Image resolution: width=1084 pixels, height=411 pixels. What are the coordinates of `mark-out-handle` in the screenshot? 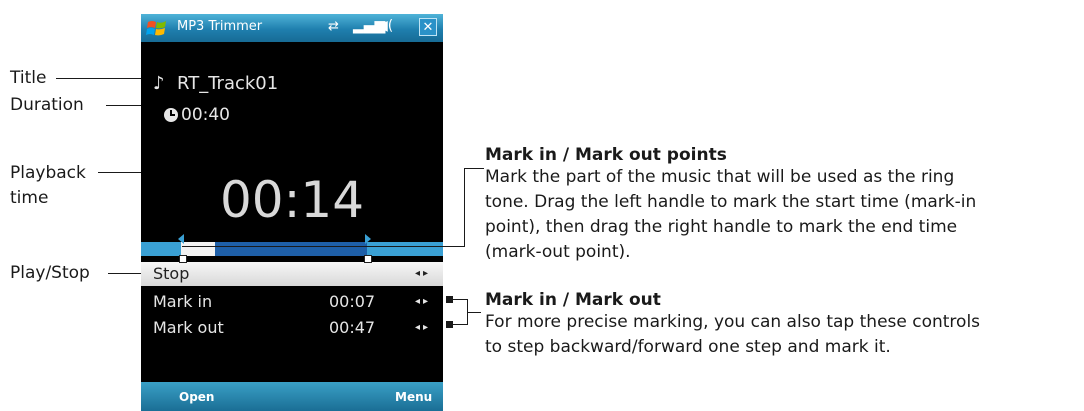 It's located at (368, 239).